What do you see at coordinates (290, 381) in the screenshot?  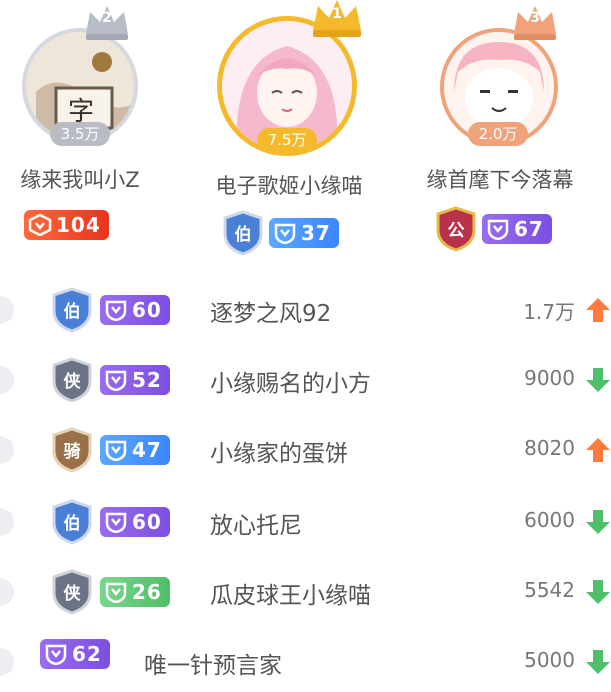 I see `user-name: 小缘赐名的小方` at bounding box center [290, 381].